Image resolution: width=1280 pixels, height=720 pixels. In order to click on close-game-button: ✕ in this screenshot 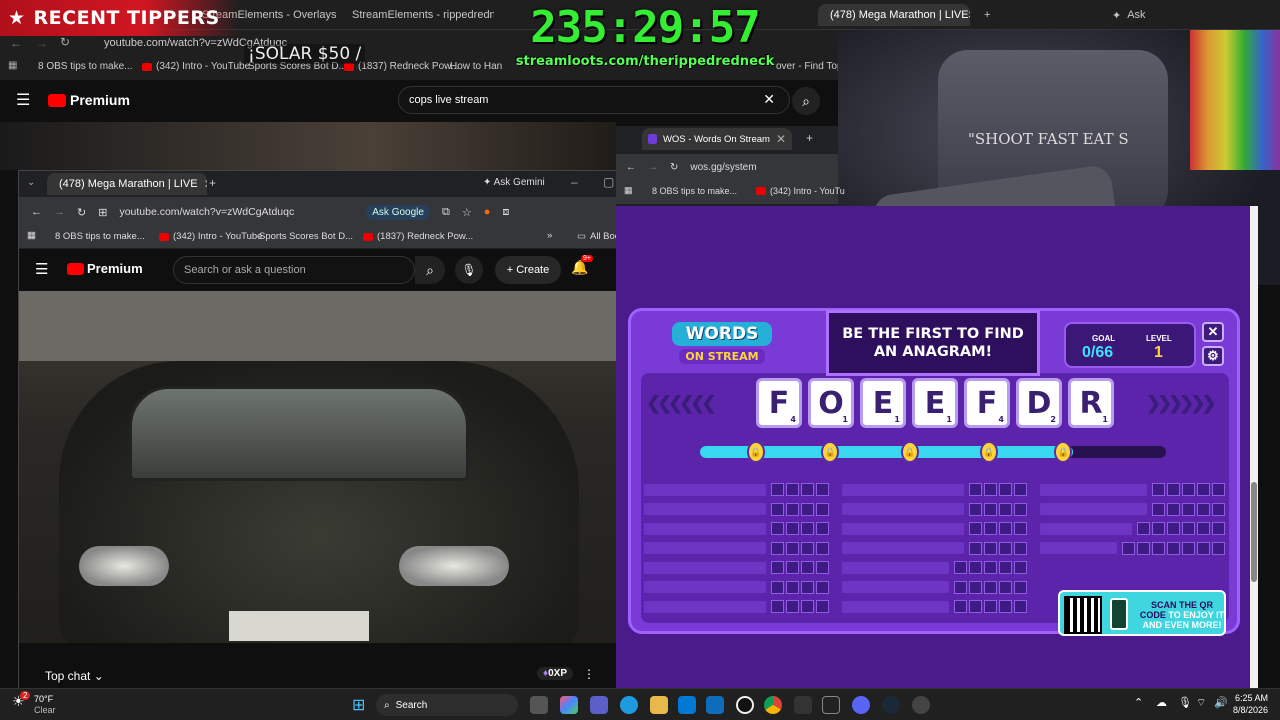, I will do `click(1213, 332)`.